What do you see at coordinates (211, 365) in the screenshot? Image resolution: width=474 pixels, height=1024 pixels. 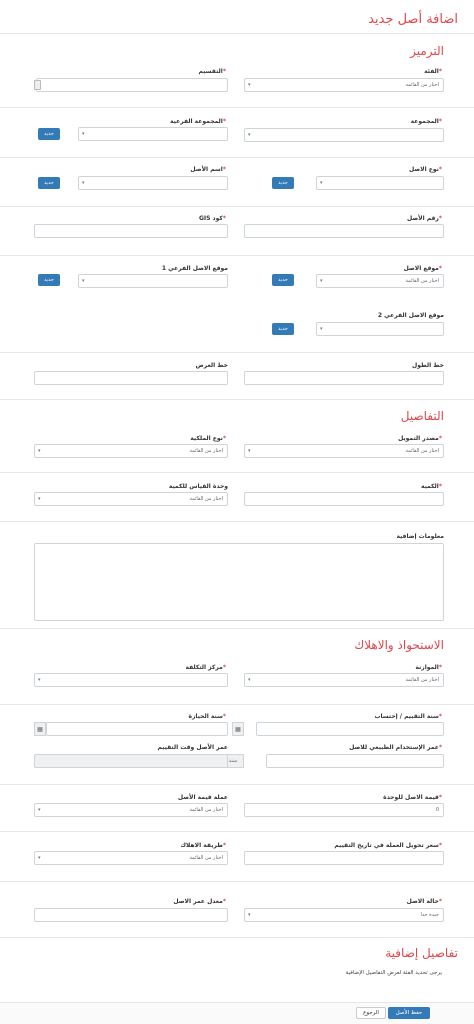 I see `label-latitude: خط العرض` at bounding box center [211, 365].